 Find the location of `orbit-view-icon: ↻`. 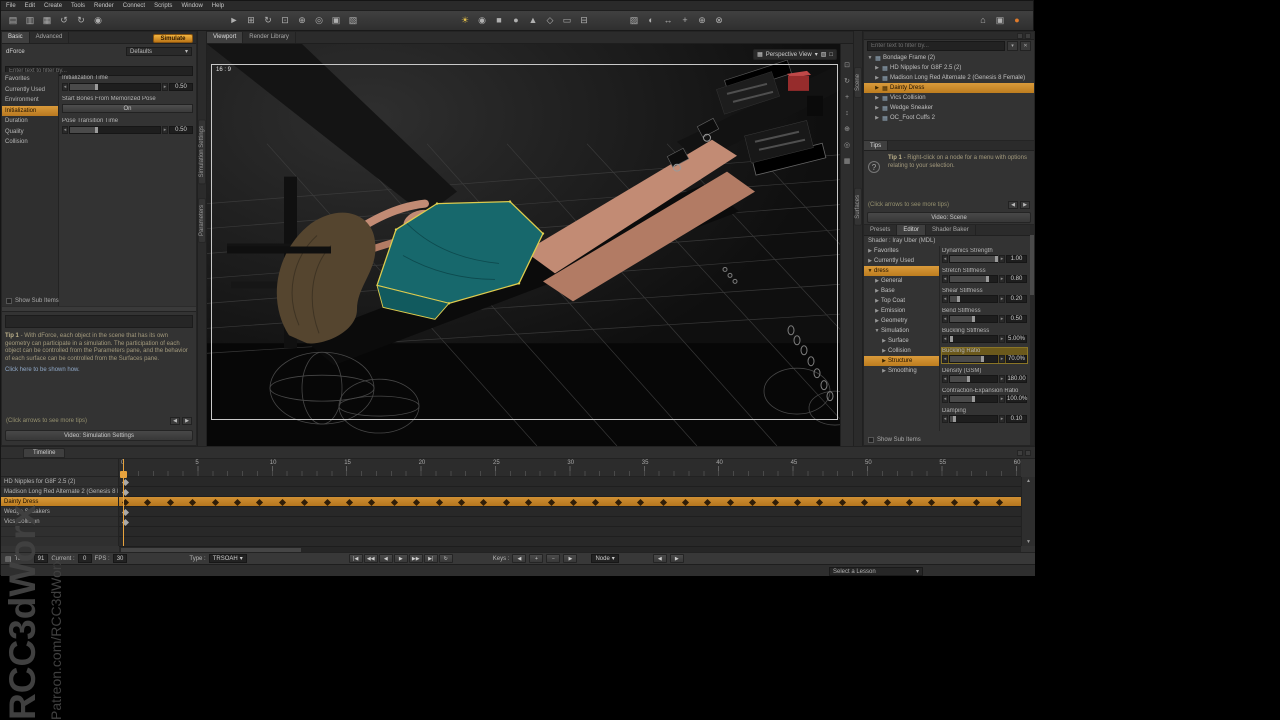

orbit-view-icon: ↻ is located at coordinates (847, 81).